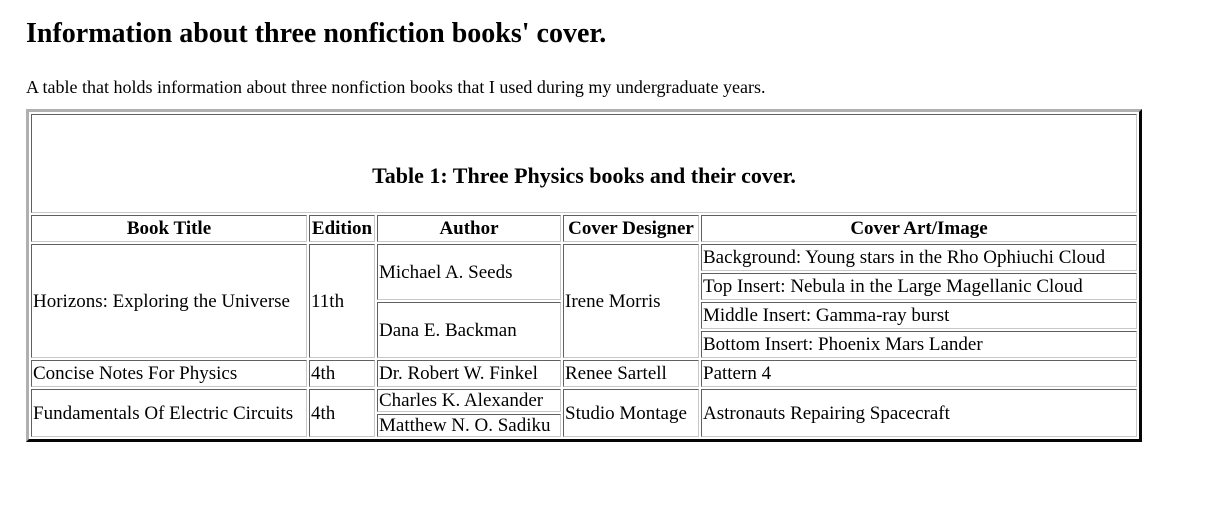 The height and width of the screenshot is (518, 1222). I want to click on header-cover-designer: Cover Designer, so click(631, 228).